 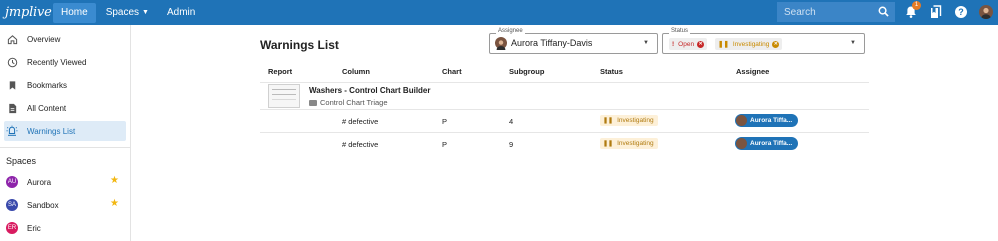 What do you see at coordinates (39, 182) in the screenshot?
I see `space-name: Aurora` at bounding box center [39, 182].